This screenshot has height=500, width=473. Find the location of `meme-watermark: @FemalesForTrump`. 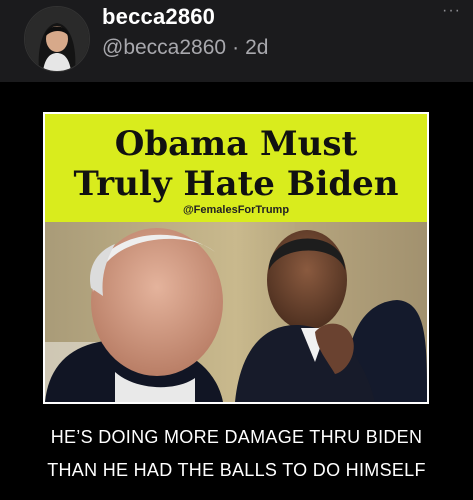

meme-watermark: @FemalesForTrump is located at coordinates (236, 210).